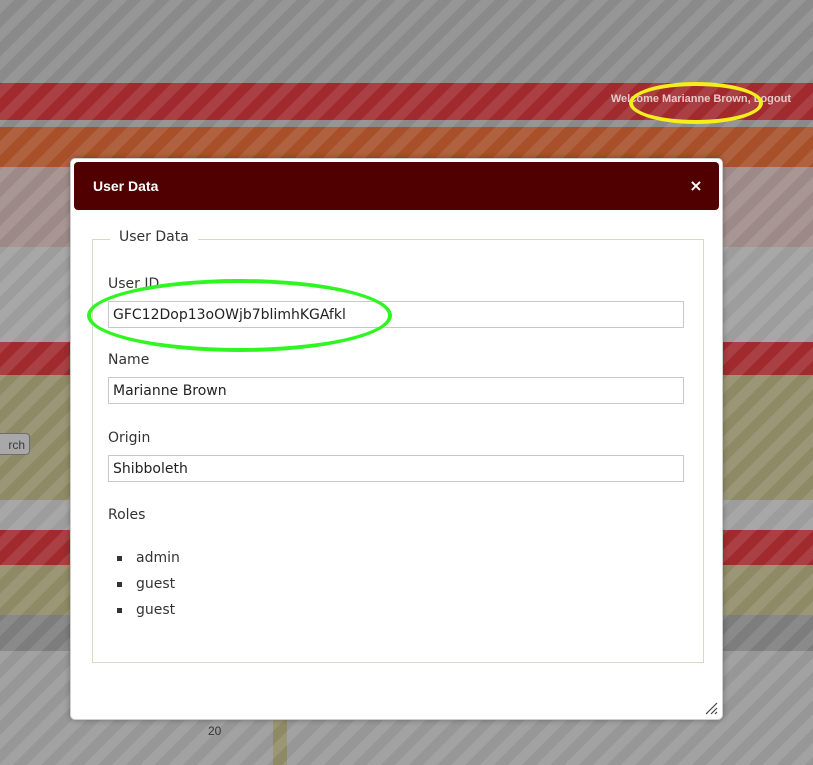 Image resolution: width=813 pixels, height=765 pixels. I want to click on role-item: admin, so click(144, 561).